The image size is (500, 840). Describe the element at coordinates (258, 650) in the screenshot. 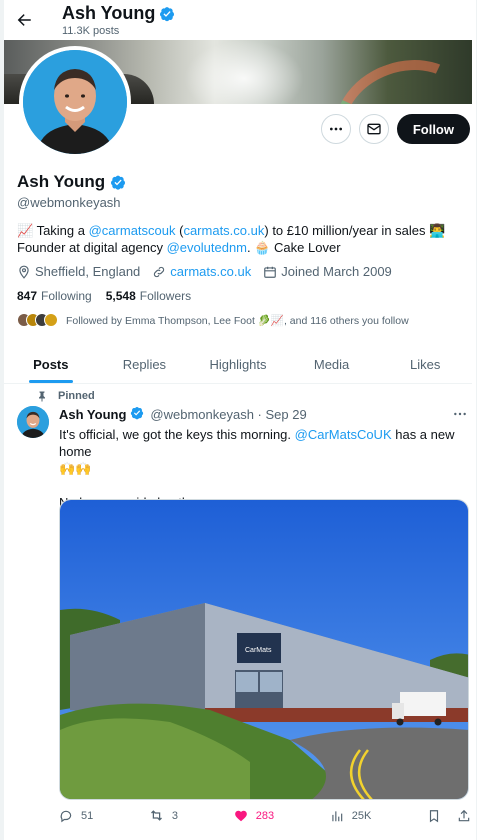

I see `building-sign: CarMats` at that location.